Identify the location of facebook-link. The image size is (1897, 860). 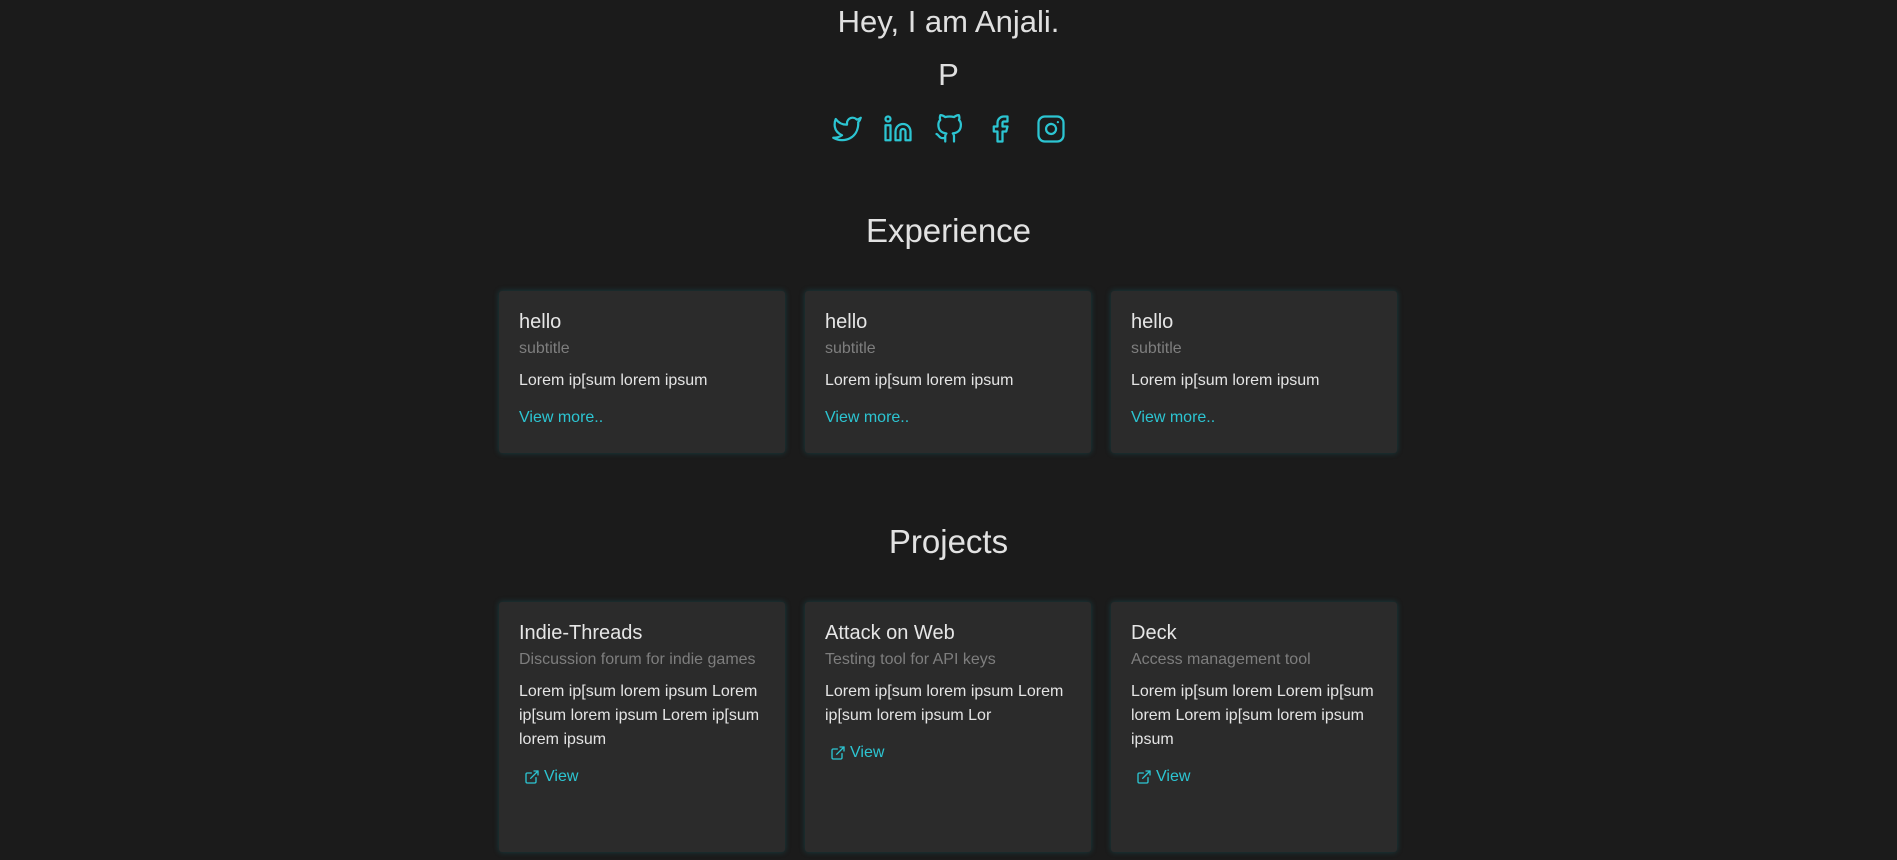
(1000, 129).